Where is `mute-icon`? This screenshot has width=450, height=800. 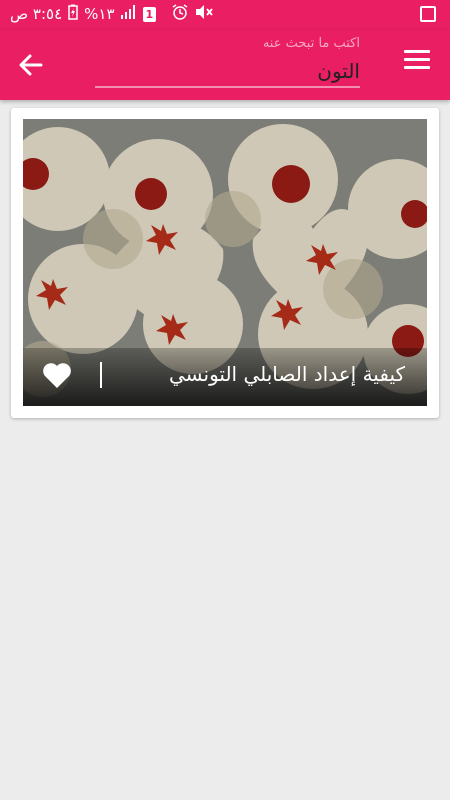
mute-icon is located at coordinates (204, 14).